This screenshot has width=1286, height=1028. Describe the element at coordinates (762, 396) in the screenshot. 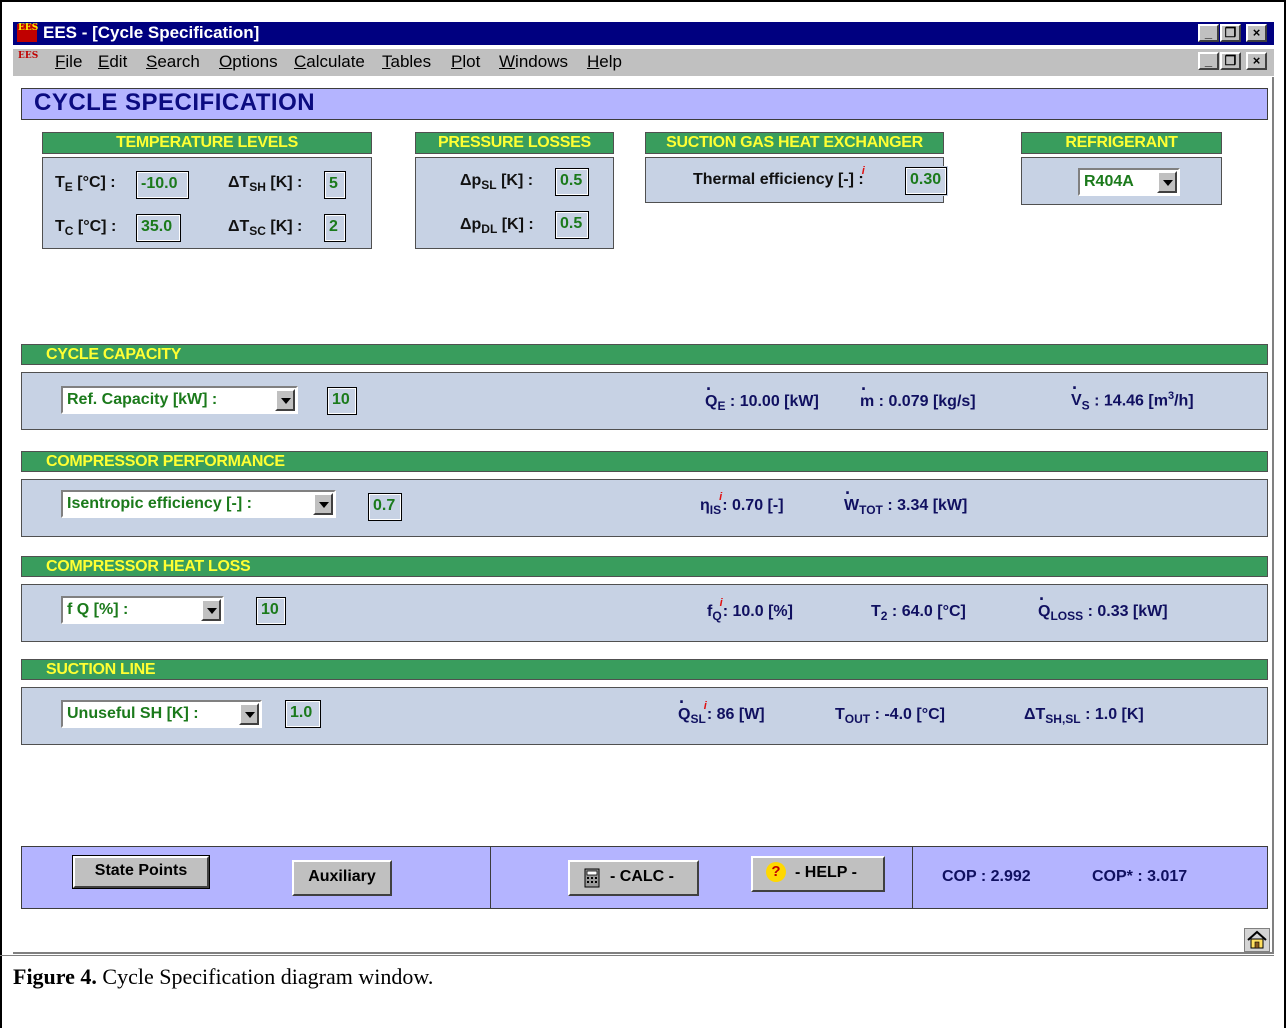

I see `qe-result: QE : 10.00 [kW]` at that location.